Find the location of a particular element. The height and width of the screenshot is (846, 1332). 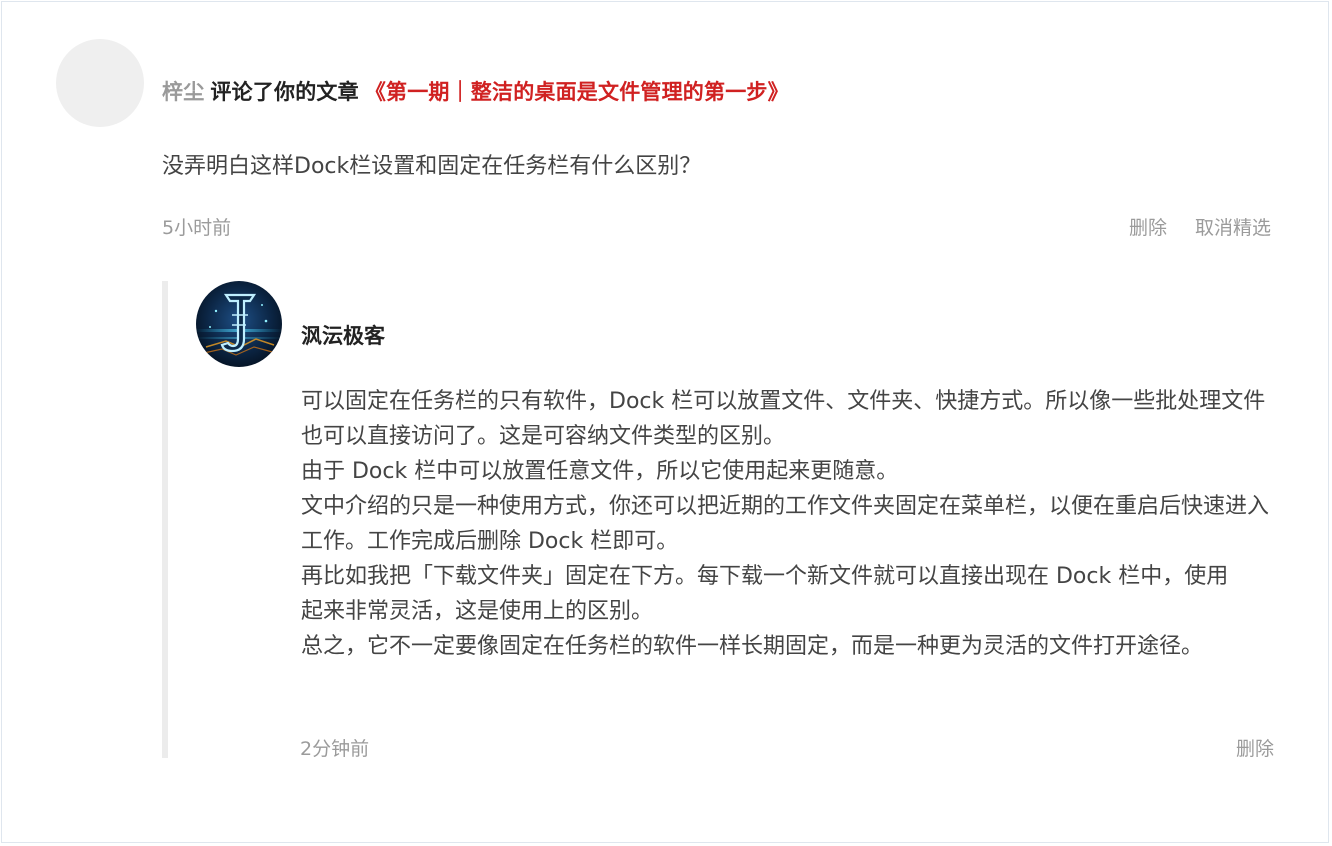

reply-author-avatar is located at coordinates (239, 324).